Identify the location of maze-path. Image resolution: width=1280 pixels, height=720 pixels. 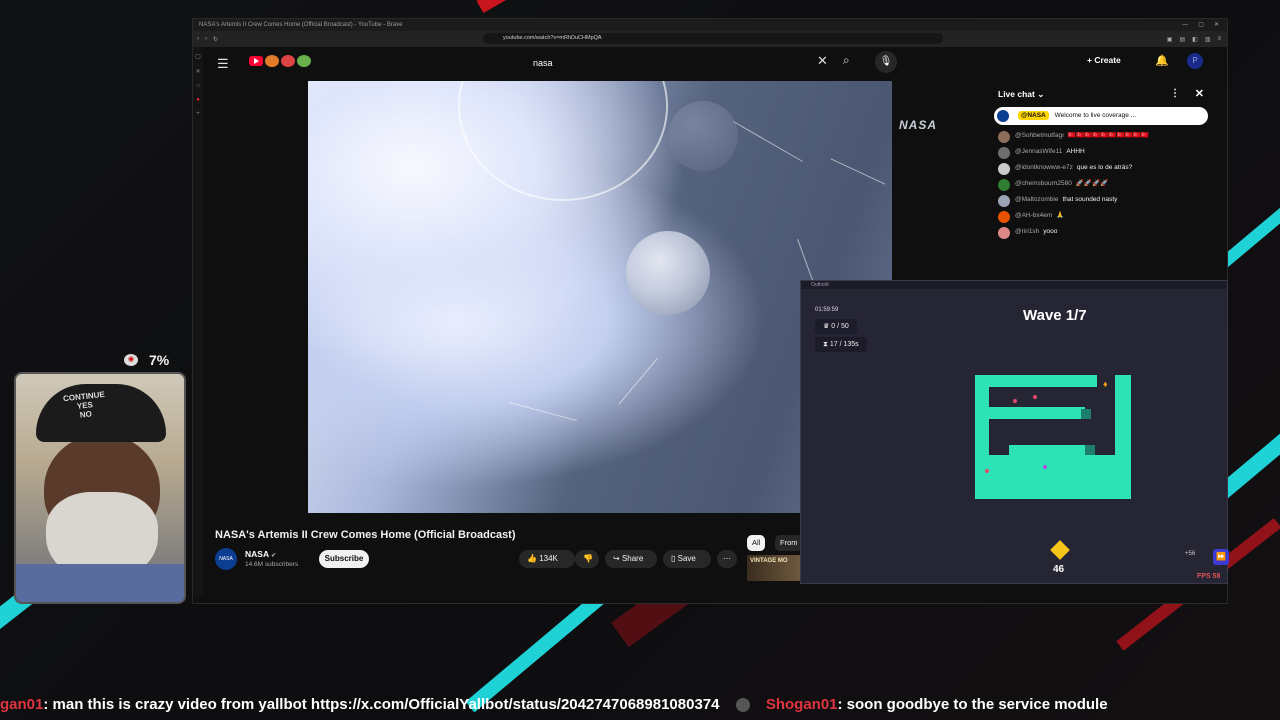
(1053, 437).